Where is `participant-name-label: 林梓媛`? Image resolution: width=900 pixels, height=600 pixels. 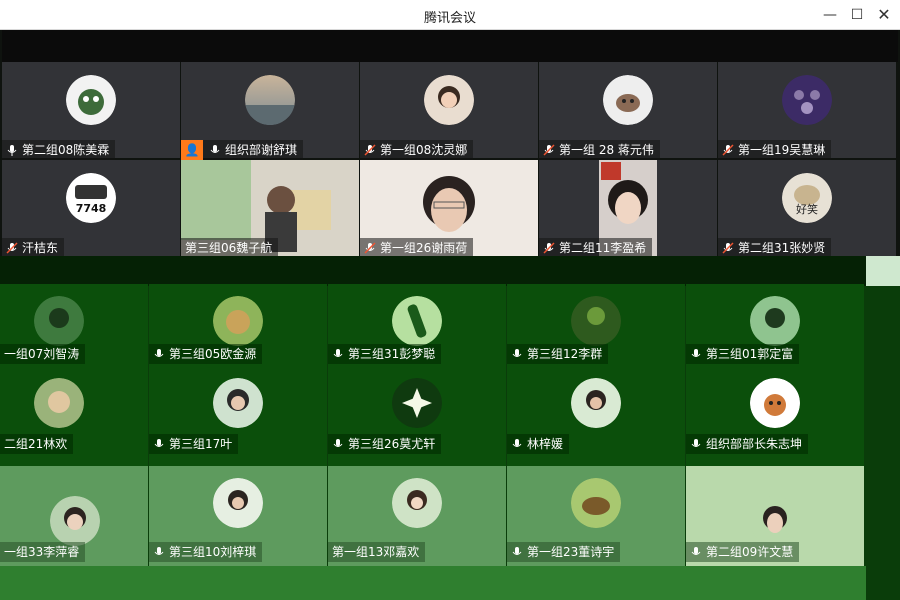 participant-name-label: 林梓媛 is located at coordinates (538, 444).